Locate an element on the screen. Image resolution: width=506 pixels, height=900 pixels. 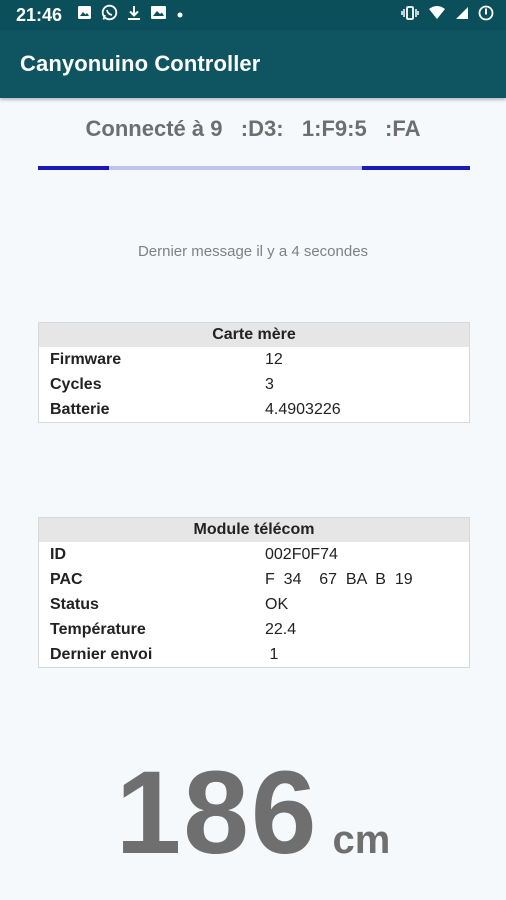
row-value: 12 is located at coordinates (274, 359).